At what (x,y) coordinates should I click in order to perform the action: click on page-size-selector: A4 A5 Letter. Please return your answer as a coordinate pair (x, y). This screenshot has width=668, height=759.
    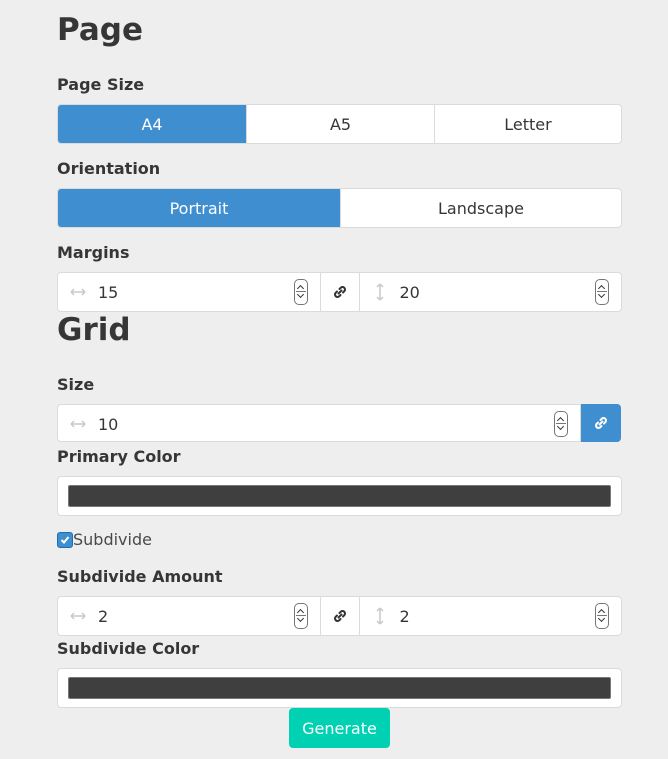
    Looking at the image, I should click on (339, 124).